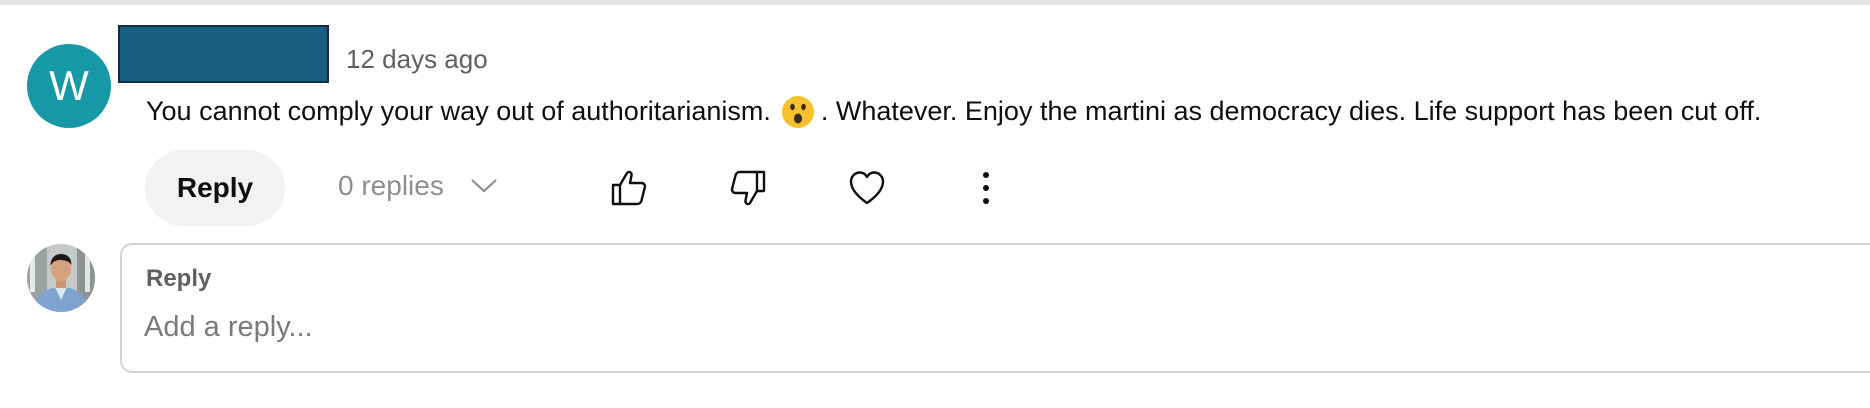  What do you see at coordinates (391, 185) in the screenshot?
I see `replies-count: 0 replies` at bounding box center [391, 185].